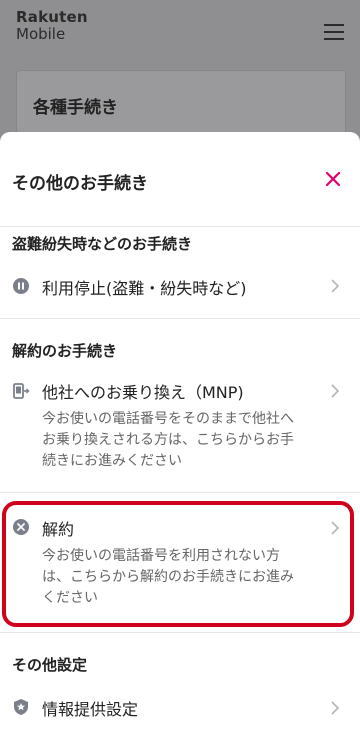 The image size is (360, 748). What do you see at coordinates (21, 286) in the screenshot?
I see `pause-icon` at bounding box center [21, 286].